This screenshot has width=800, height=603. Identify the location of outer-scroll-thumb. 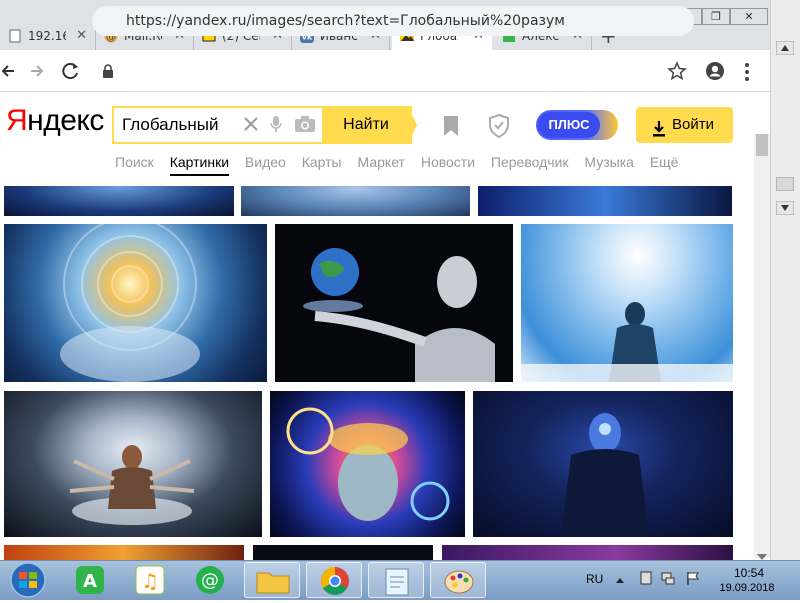
(785, 185).